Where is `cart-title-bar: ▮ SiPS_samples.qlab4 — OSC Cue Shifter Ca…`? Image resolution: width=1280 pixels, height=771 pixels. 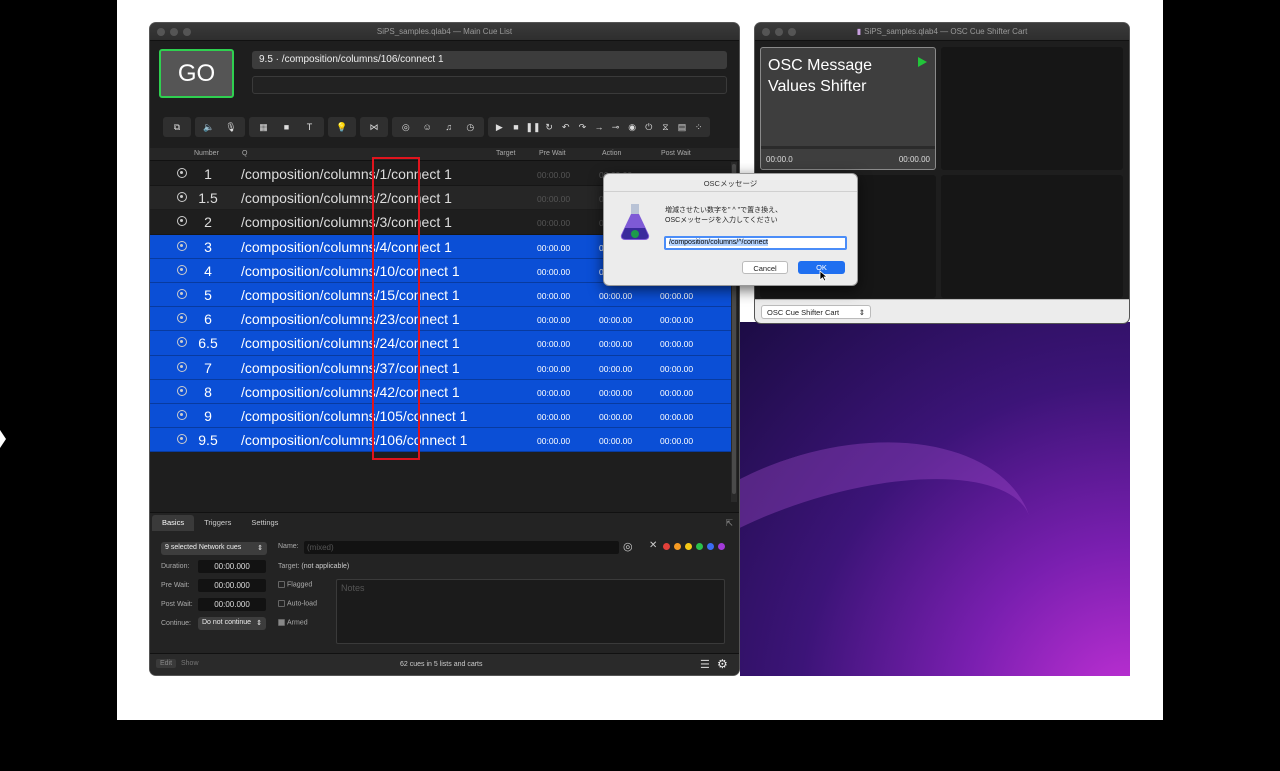 cart-title-bar: ▮ SiPS_samples.qlab4 — OSC Cue Shifter Ca… is located at coordinates (942, 32).